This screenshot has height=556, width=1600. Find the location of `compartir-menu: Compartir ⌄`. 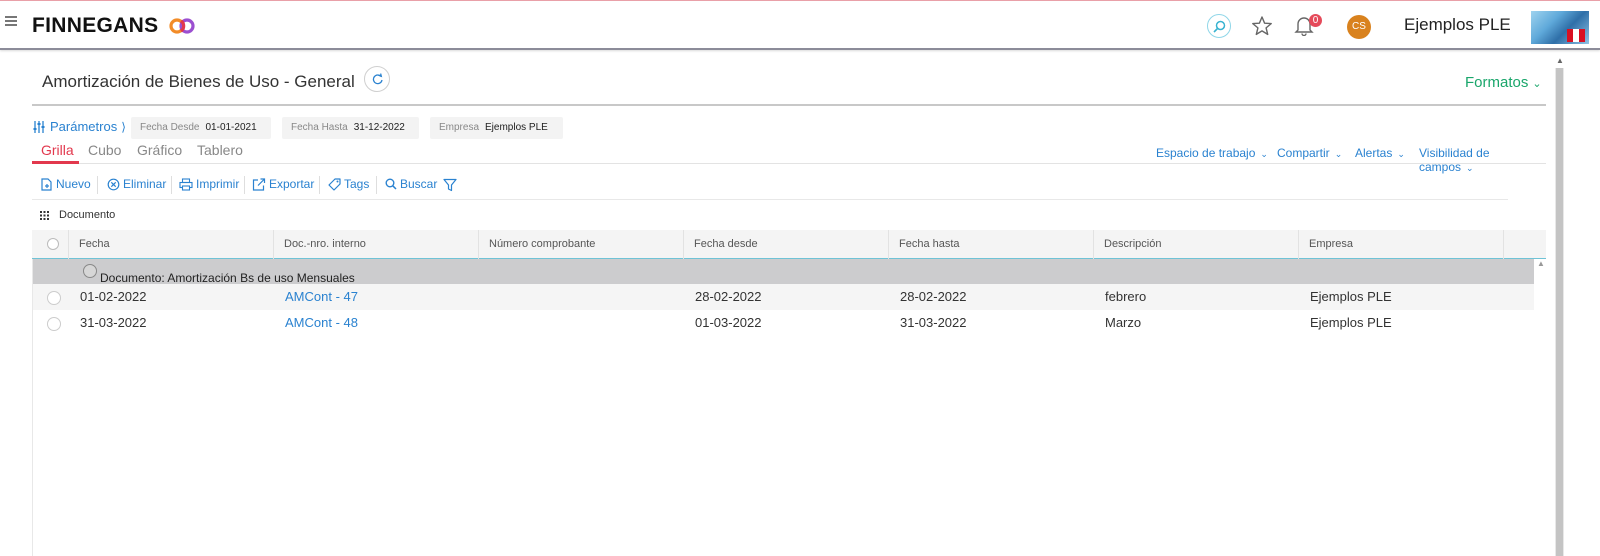

compartir-menu: Compartir ⌄ is located at coordinates (1309, 153).